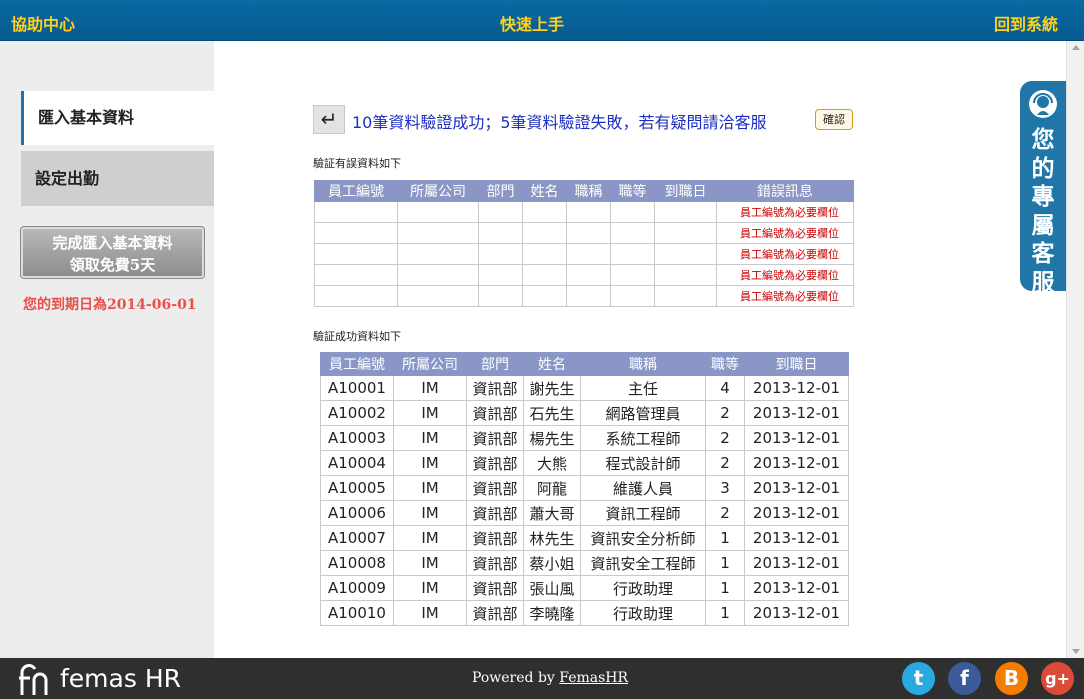 Image resolution: width=1084 pixels, height=699 pixels. What do you see at coordinates (33, 679) in the screenshot?
I see `femas-logo-mark-icon` at bounding box center [33, 679].